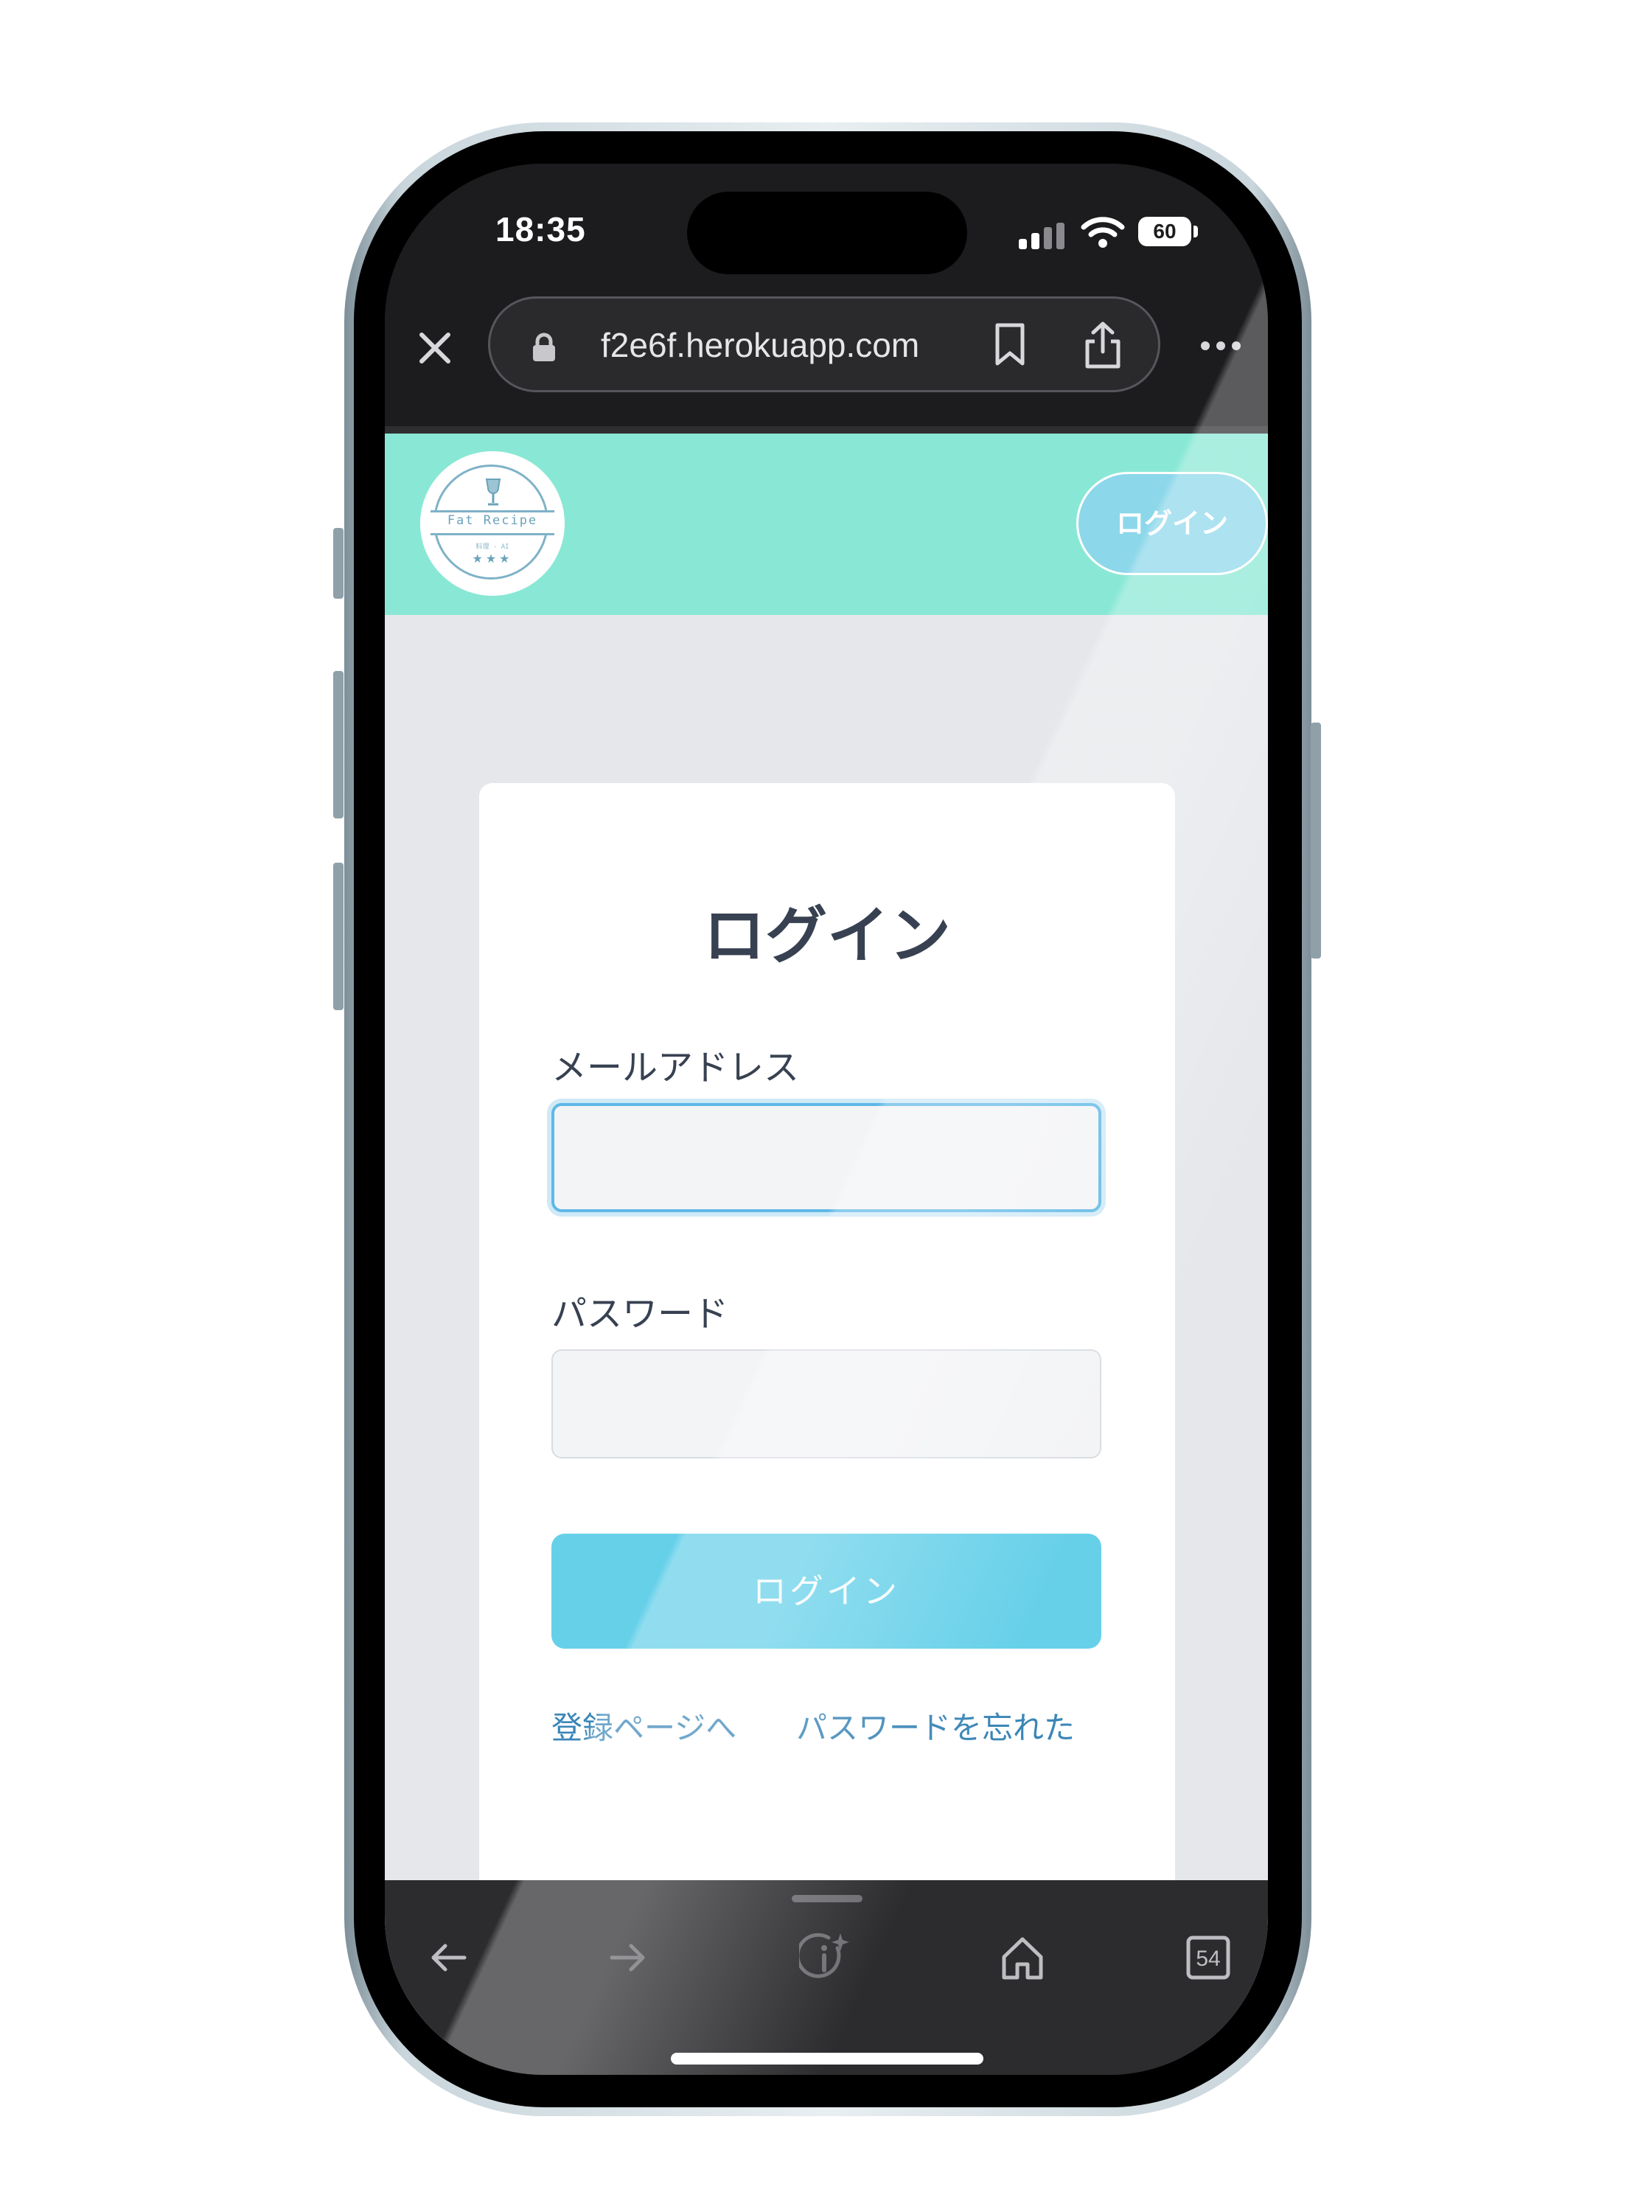  I want to click on wifi-icon, so click(1103, 232).